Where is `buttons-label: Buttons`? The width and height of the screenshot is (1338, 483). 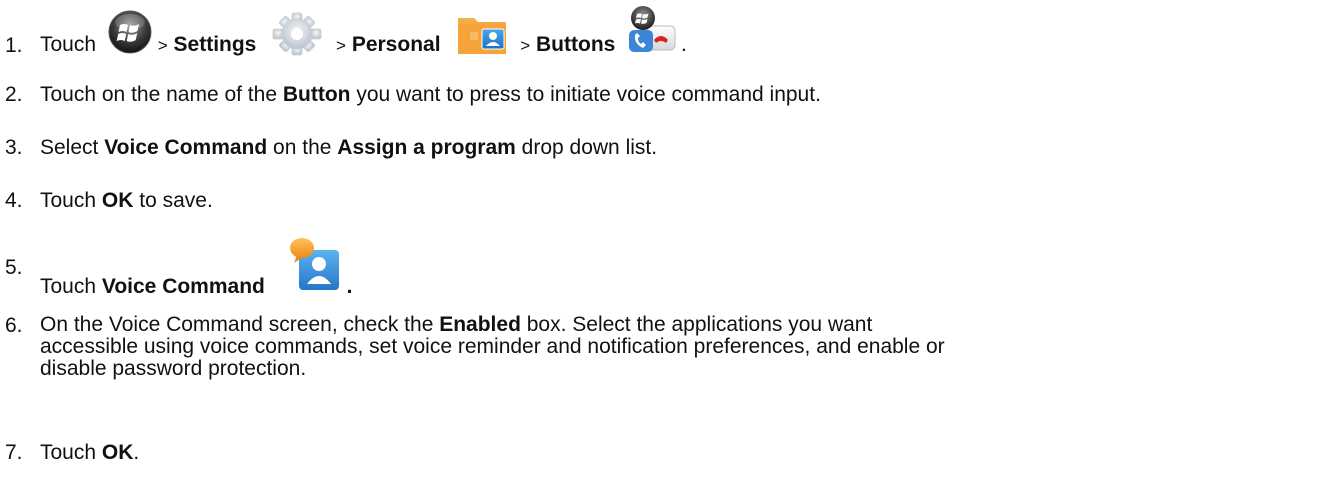 buttons-label: Buttons is located at coordinates (576, 44).